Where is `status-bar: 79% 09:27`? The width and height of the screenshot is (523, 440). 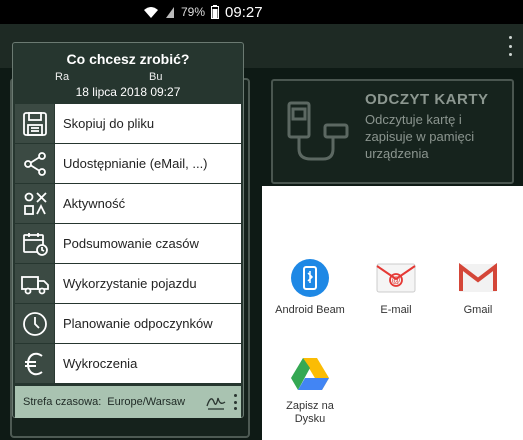 status-bar: 79% 09:27 is located at coordinates (261, 12).